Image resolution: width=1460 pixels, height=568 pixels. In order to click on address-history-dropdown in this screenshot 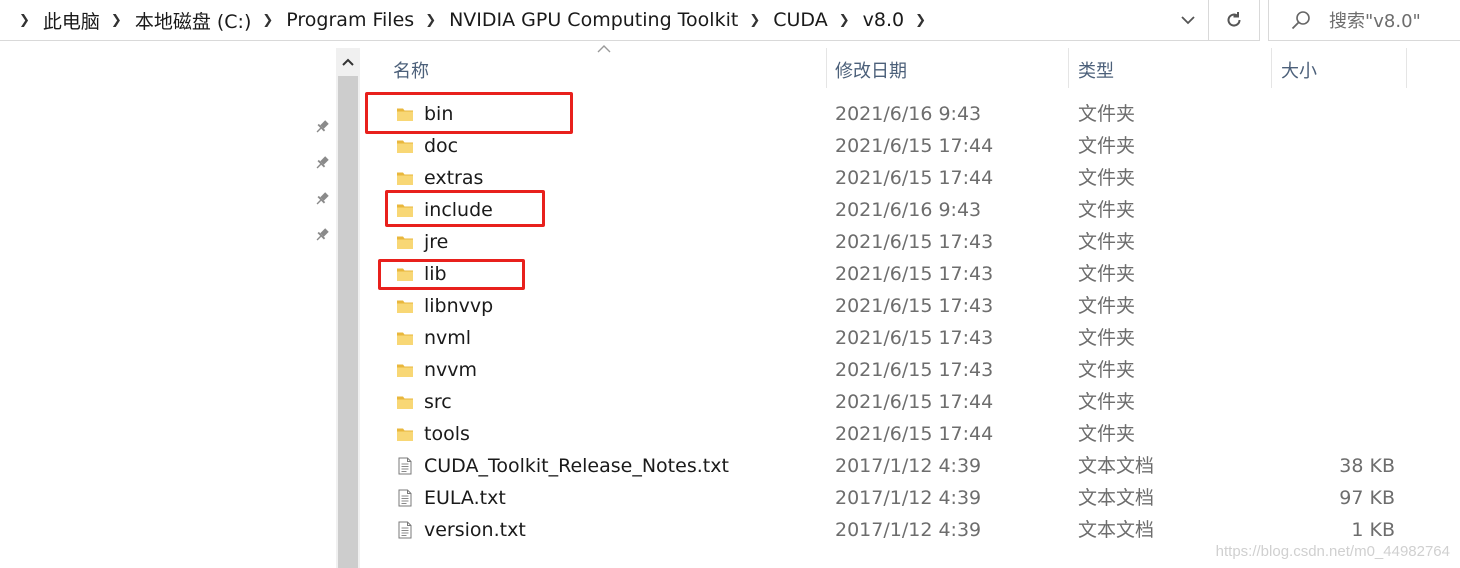, I will do `click(1188, 20)`.